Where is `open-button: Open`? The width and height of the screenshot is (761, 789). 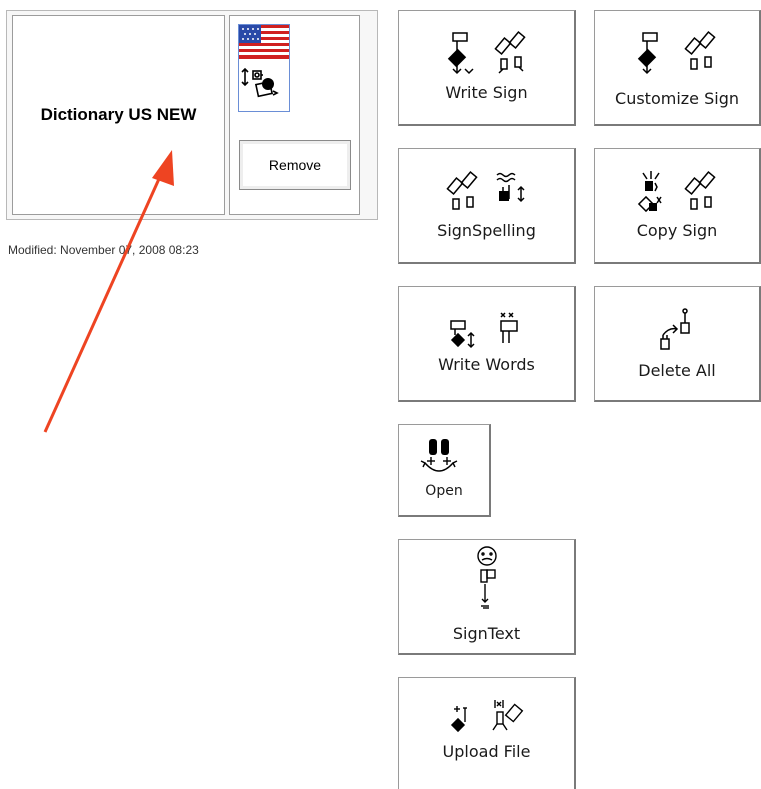 open-button: Open is located at coordinates (444, 470).